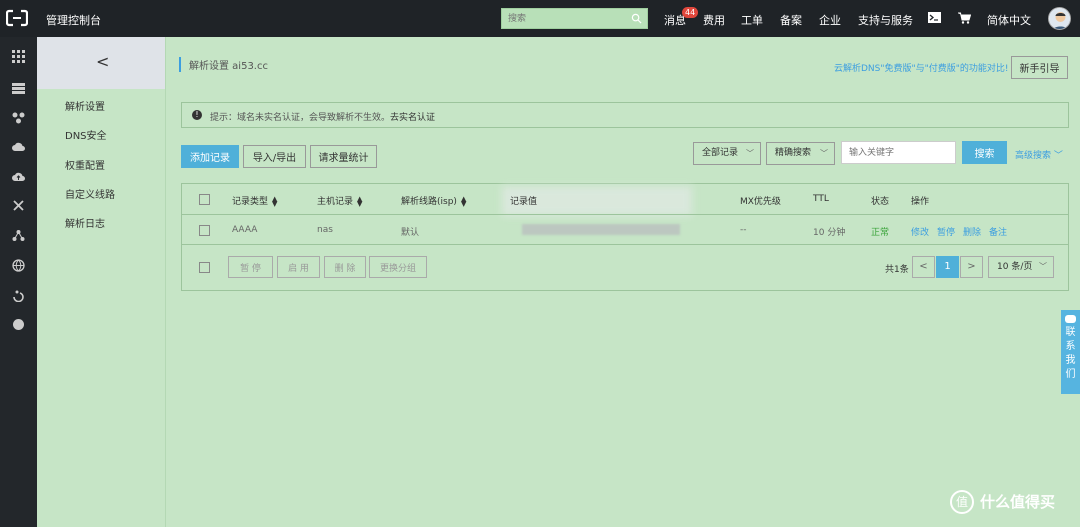 The image size is (1080, 527). What do you see at coordinates (920, 233) in the screenshot?
I see `edit-link: 修改` at bounding box center [920, 233].